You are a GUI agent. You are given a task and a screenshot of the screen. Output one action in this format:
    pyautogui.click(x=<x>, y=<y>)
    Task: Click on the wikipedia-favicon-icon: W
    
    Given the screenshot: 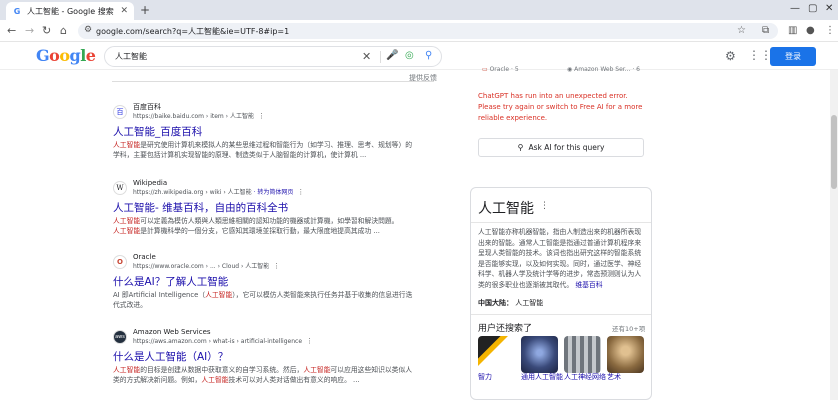 What is the action you would take?
    pyautogui.click(x=120, y=188)
    